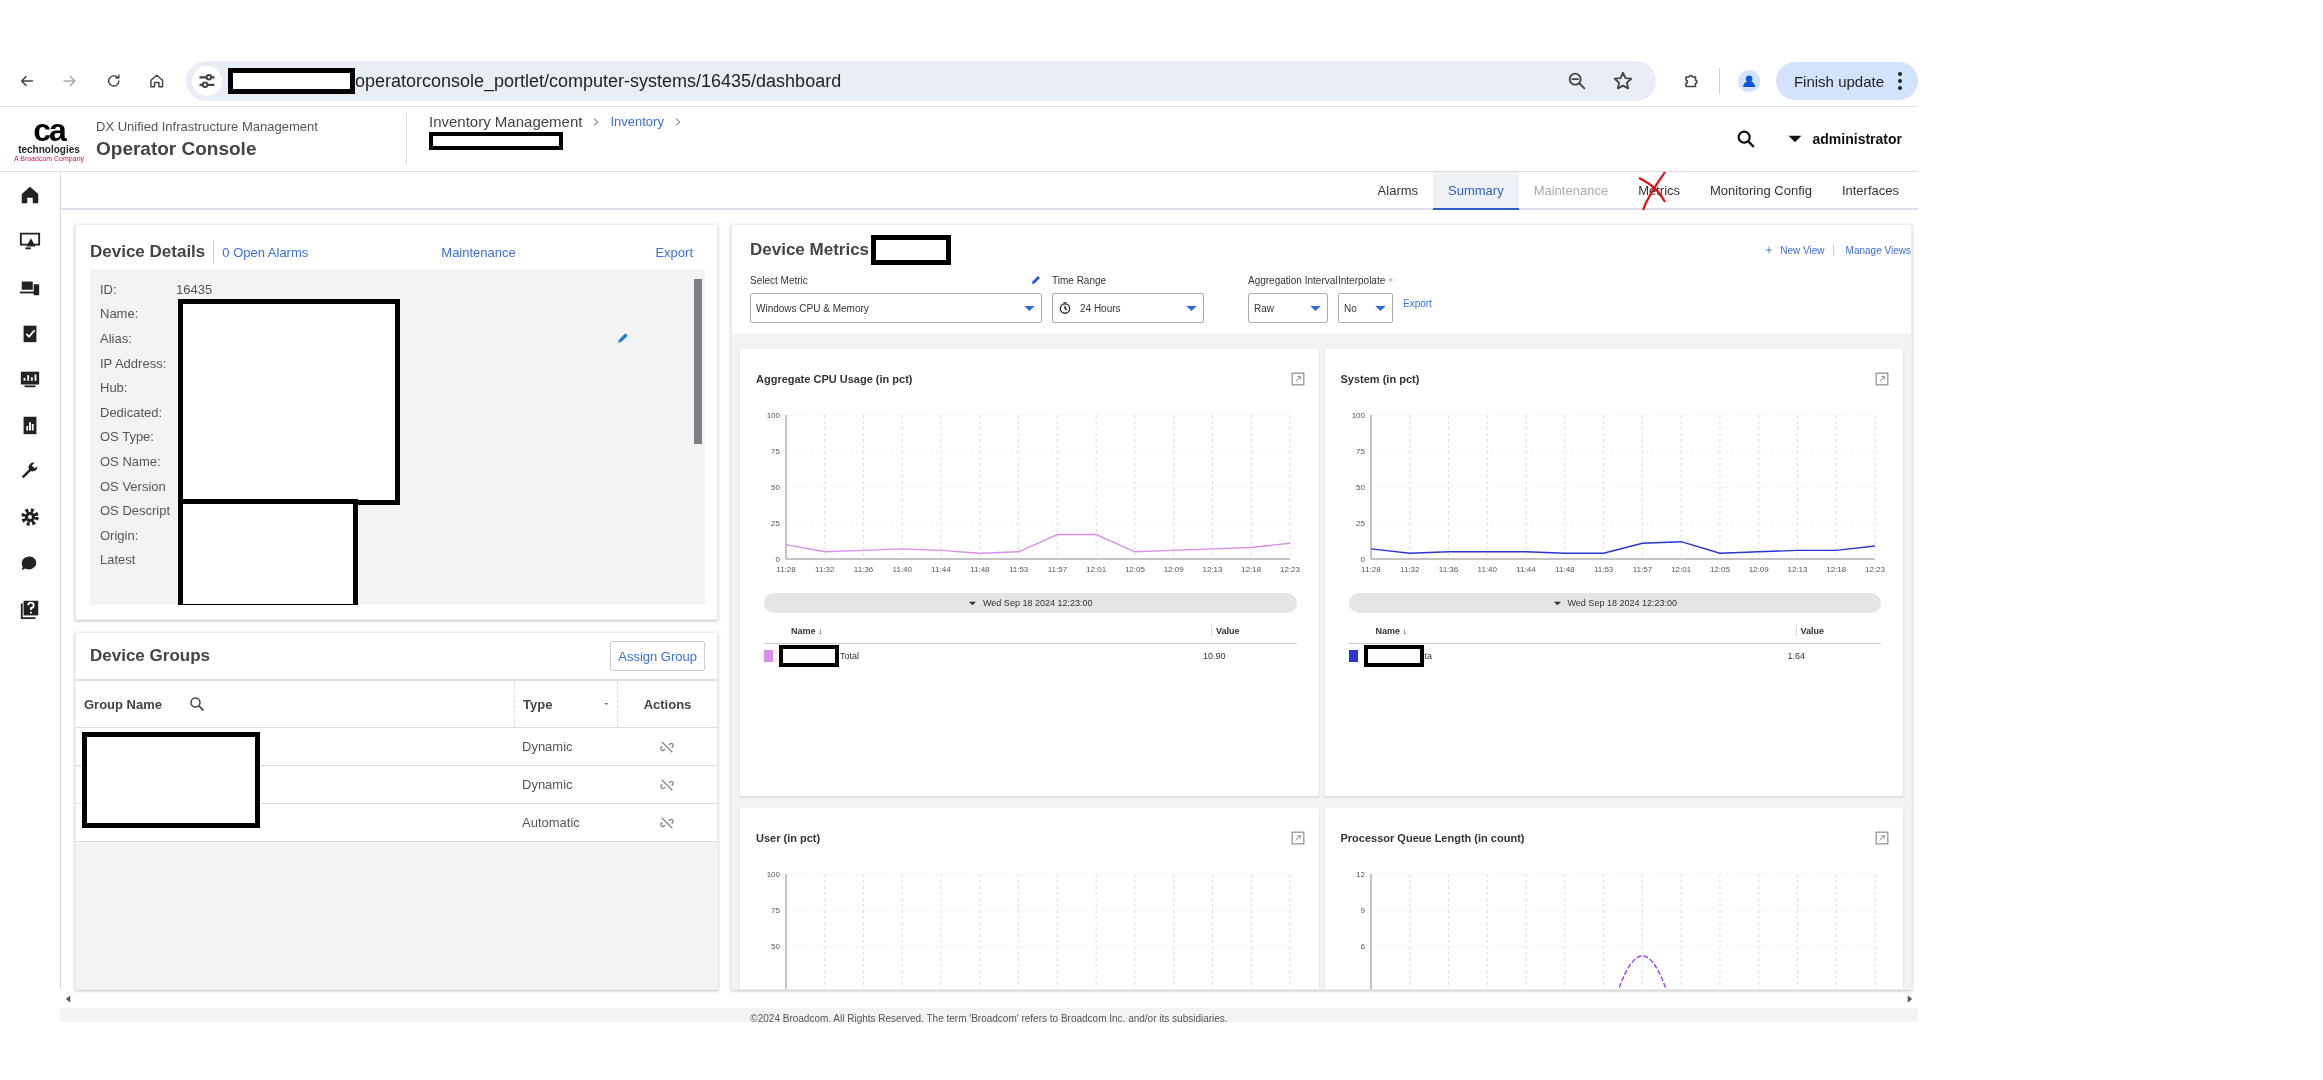 This screenshot has height=1080, width=2323. Describe the element at coordinates (1846, 81) in the screenshot. I see `finish-update-button: Finish update` at that location.